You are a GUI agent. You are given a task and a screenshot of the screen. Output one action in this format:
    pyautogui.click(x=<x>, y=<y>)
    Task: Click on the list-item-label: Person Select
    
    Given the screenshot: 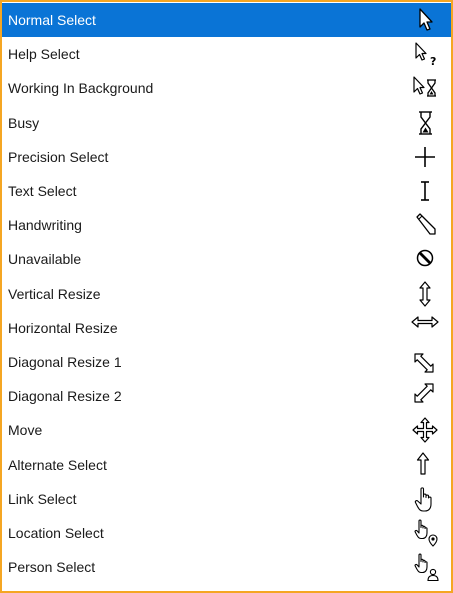 What is the action you would take?
    pyautogui.click(x=52, y=567)
    